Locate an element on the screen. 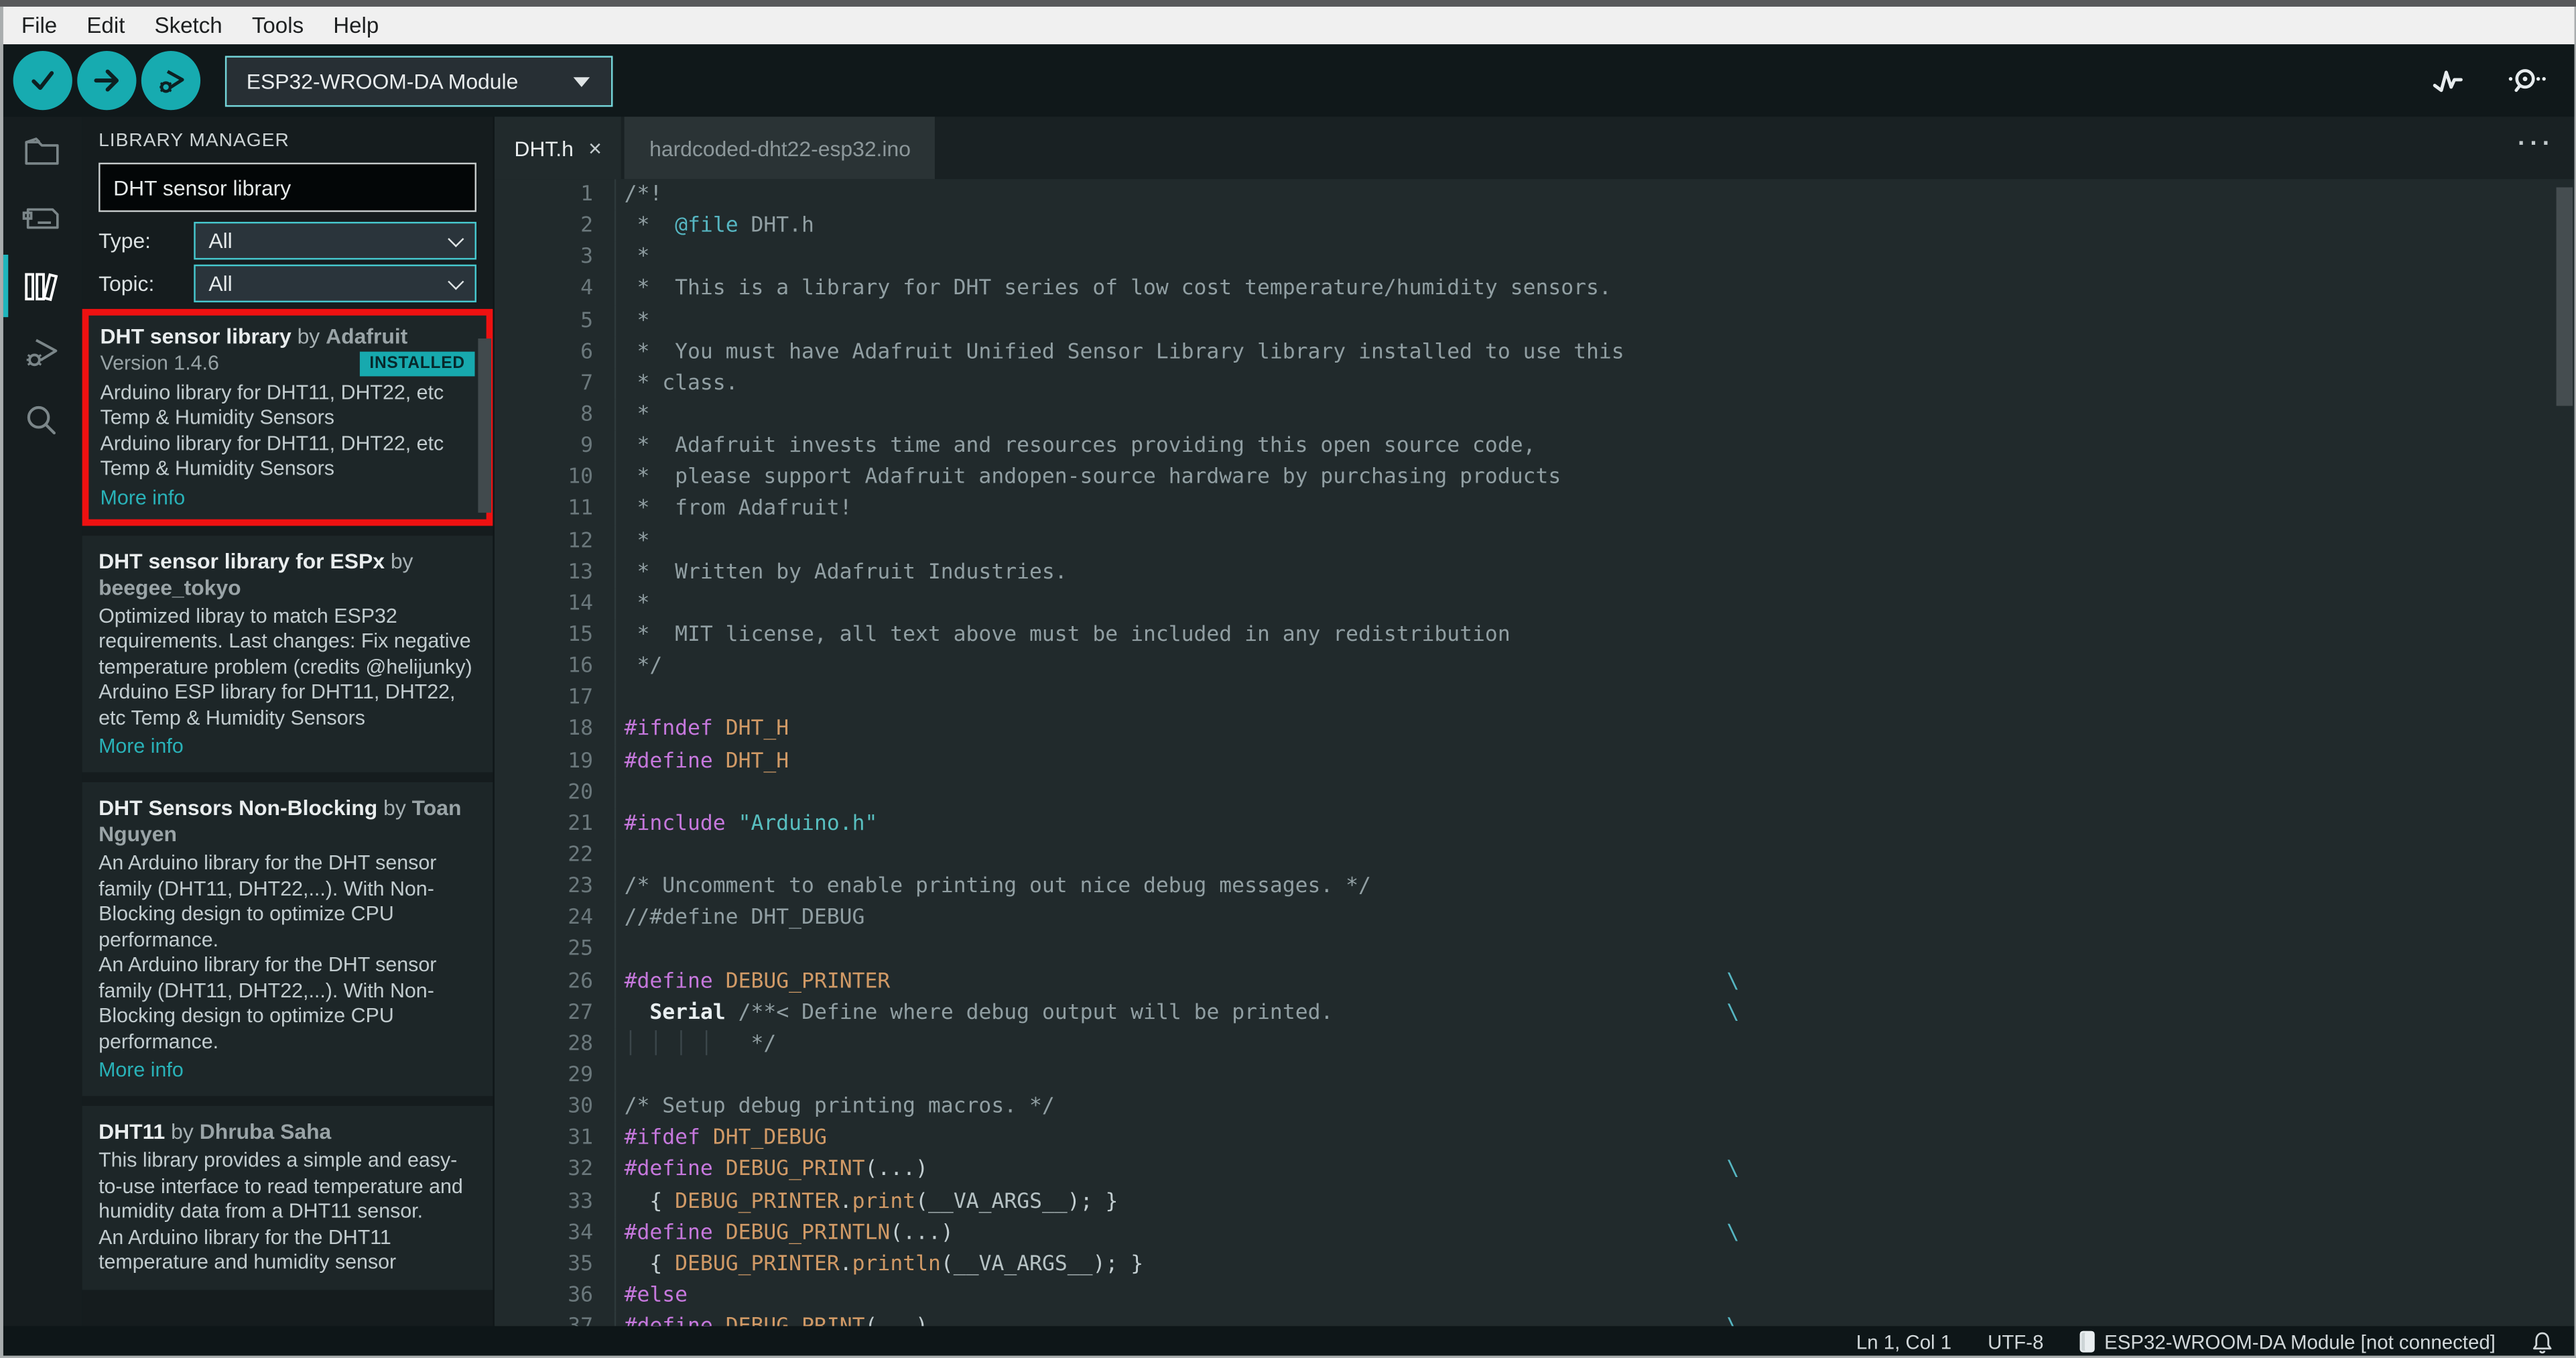 The image size is (2576, 1358). line-number: 5 is located at coordinates (556, 320).